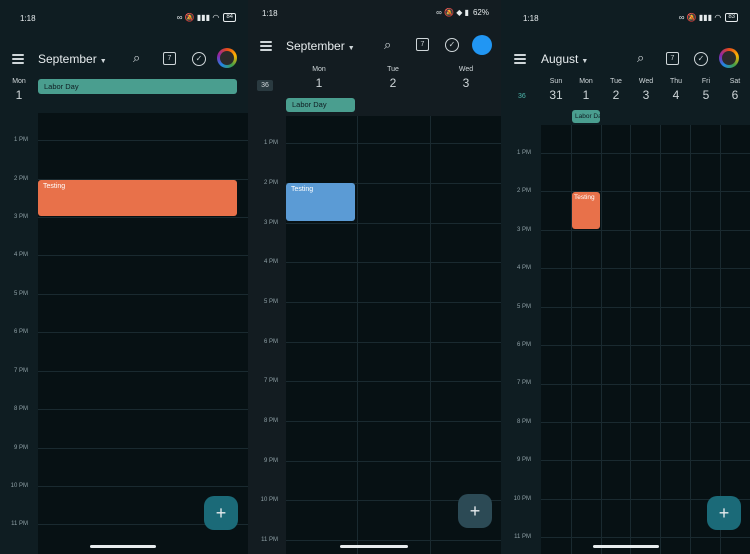  I want to click on day-header-sun: Sun 31, so click(556, 90).